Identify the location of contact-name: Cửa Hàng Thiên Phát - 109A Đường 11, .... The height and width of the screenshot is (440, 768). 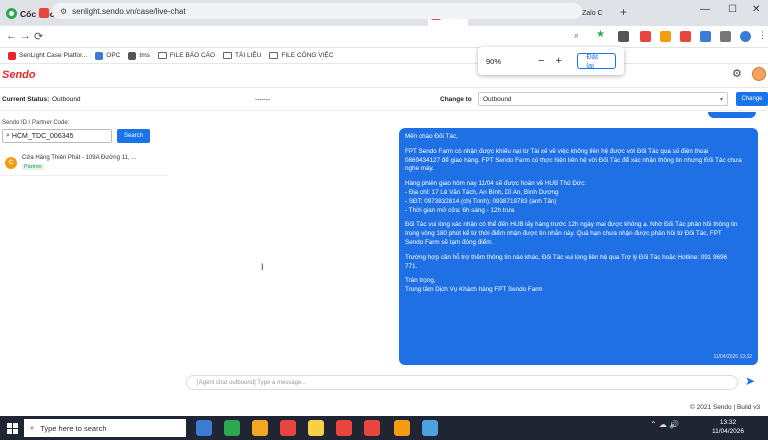
(79, 158).